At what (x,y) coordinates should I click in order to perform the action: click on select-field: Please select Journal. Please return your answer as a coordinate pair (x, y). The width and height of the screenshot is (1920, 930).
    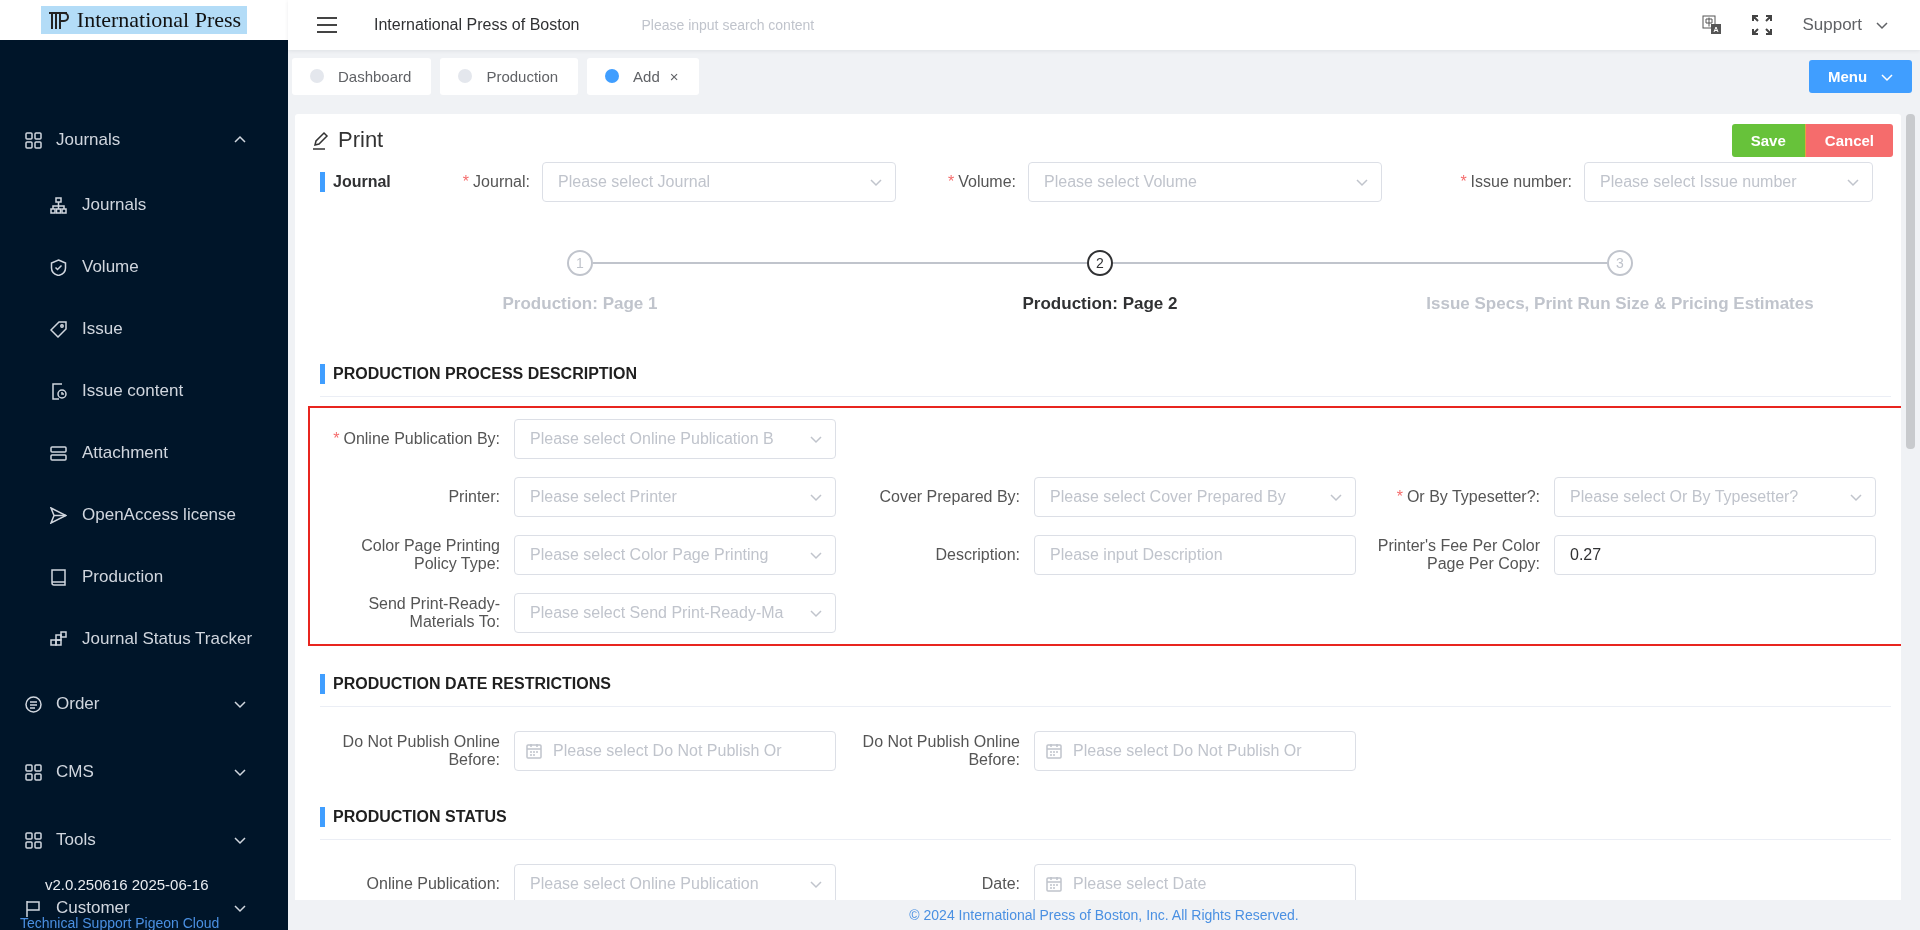
    Looking at the image, I should click on (719, 182).